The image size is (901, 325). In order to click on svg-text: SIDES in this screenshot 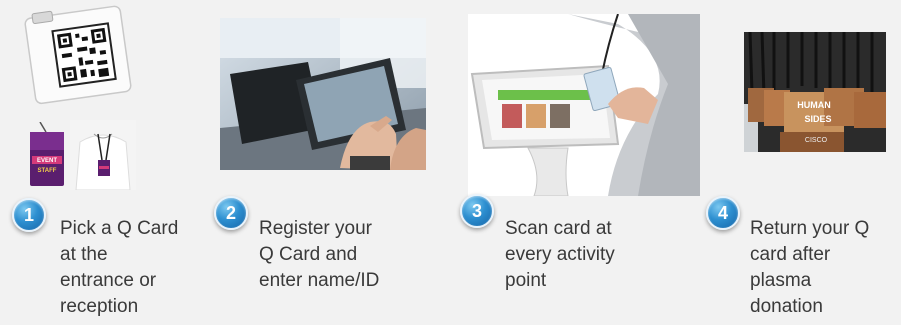, I will do `click(817, 119)`.